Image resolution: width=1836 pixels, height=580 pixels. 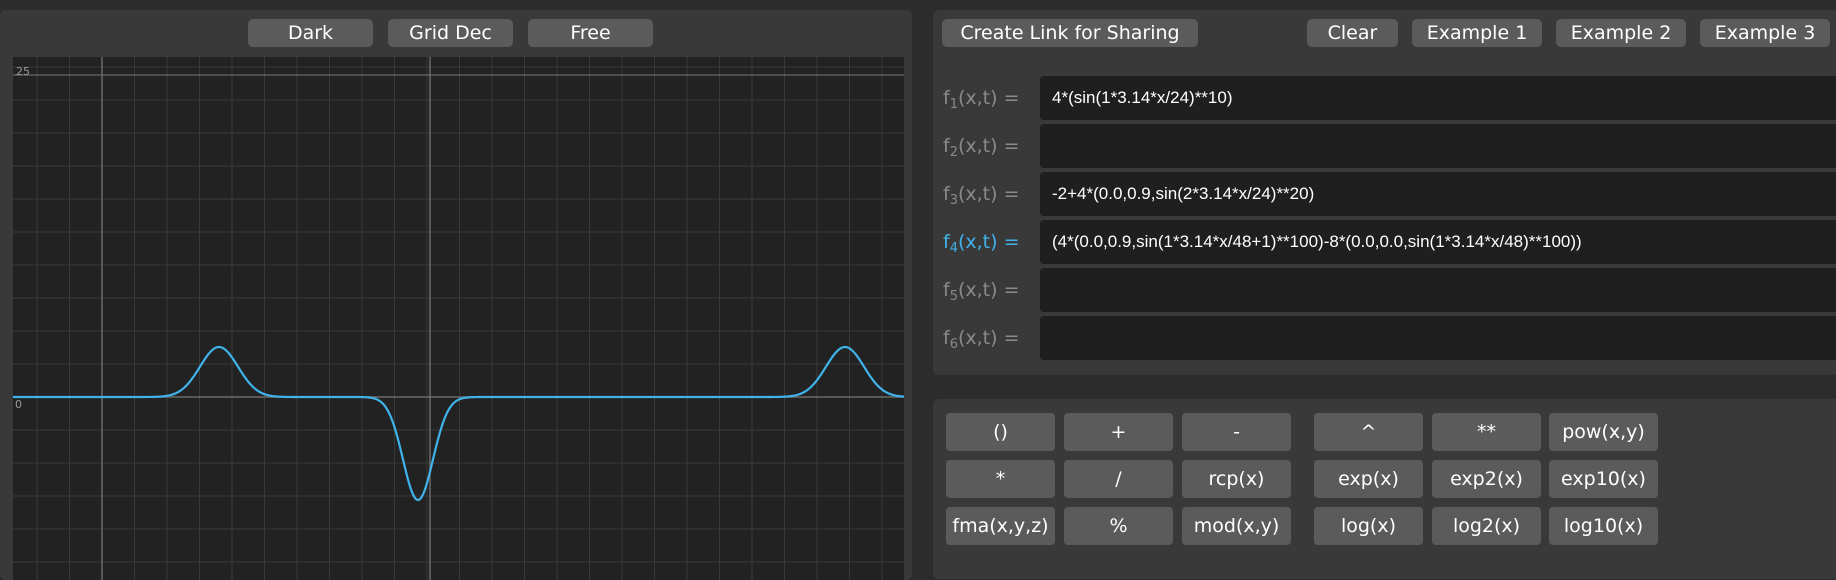 What do you see at coordinates (953, 152) in the screenshot?
I see `function-index: 2` at bounding box center [953, 152].